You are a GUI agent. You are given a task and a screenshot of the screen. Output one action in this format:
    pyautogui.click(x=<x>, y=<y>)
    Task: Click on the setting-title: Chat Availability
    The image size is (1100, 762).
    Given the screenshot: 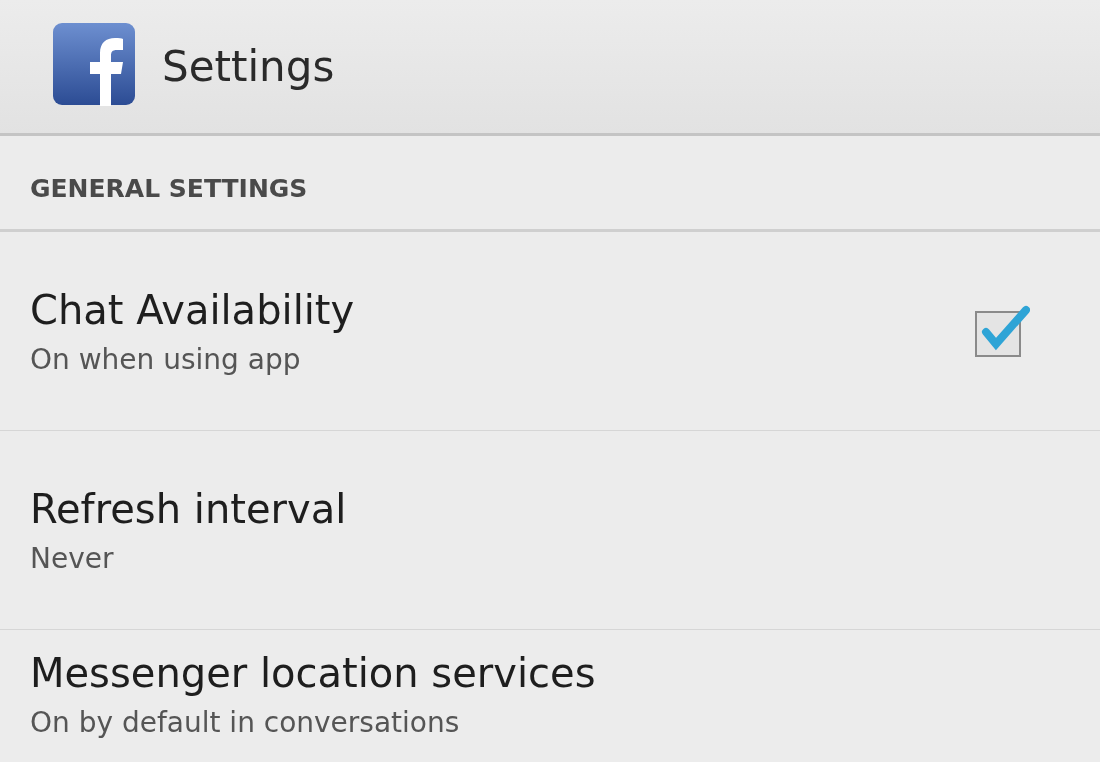 What is the action you would take?
    pyautogui.click(x=193, y=309)
    